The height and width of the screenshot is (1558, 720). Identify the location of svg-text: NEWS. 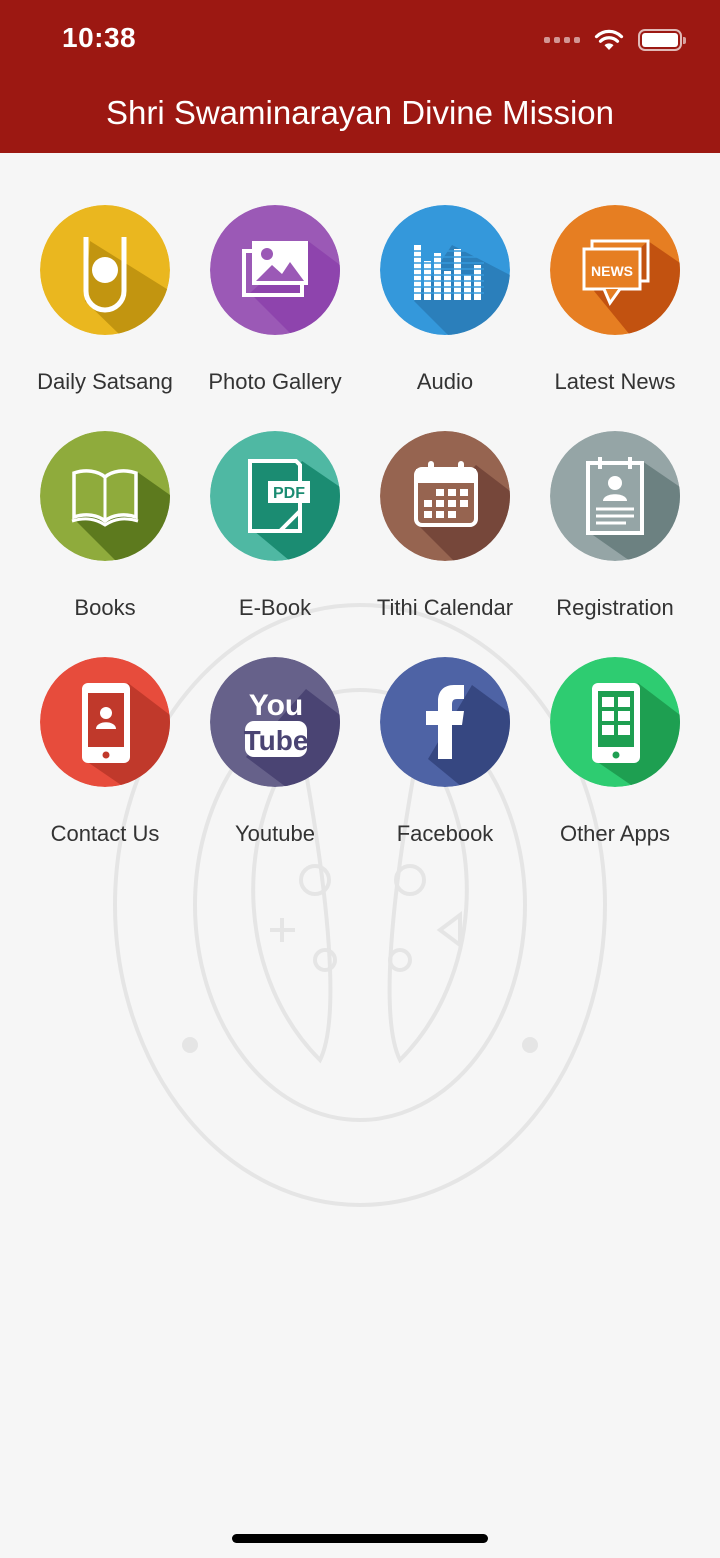
(612, 271).